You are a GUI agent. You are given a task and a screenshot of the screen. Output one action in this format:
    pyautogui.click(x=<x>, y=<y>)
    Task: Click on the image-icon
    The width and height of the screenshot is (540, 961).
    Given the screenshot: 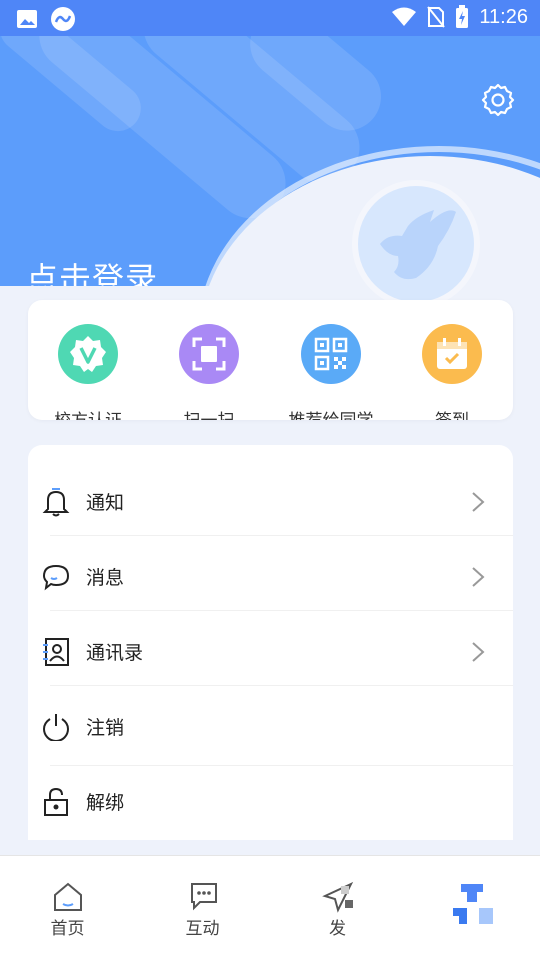 What is the action you would take?
    pyautogui.click(x=27, y=19)
    